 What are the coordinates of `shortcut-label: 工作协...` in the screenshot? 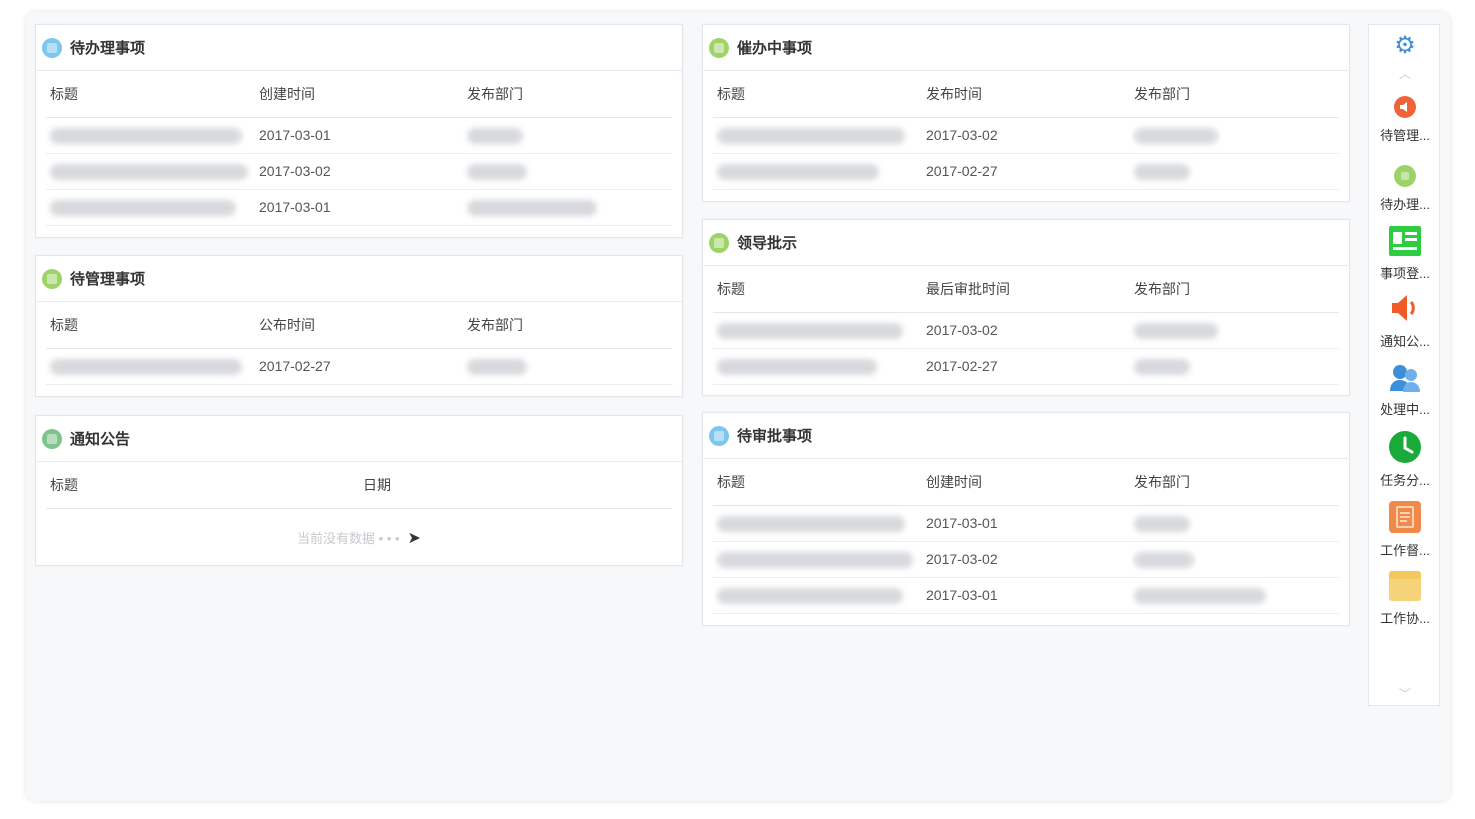 It's located at (1405, 618).